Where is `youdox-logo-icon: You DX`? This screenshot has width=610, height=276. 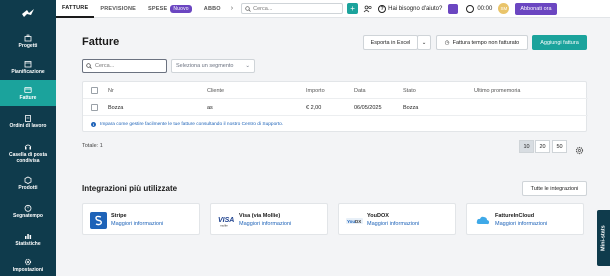
youdox-logo-icon: You DX is located at coordinates (354, 220).